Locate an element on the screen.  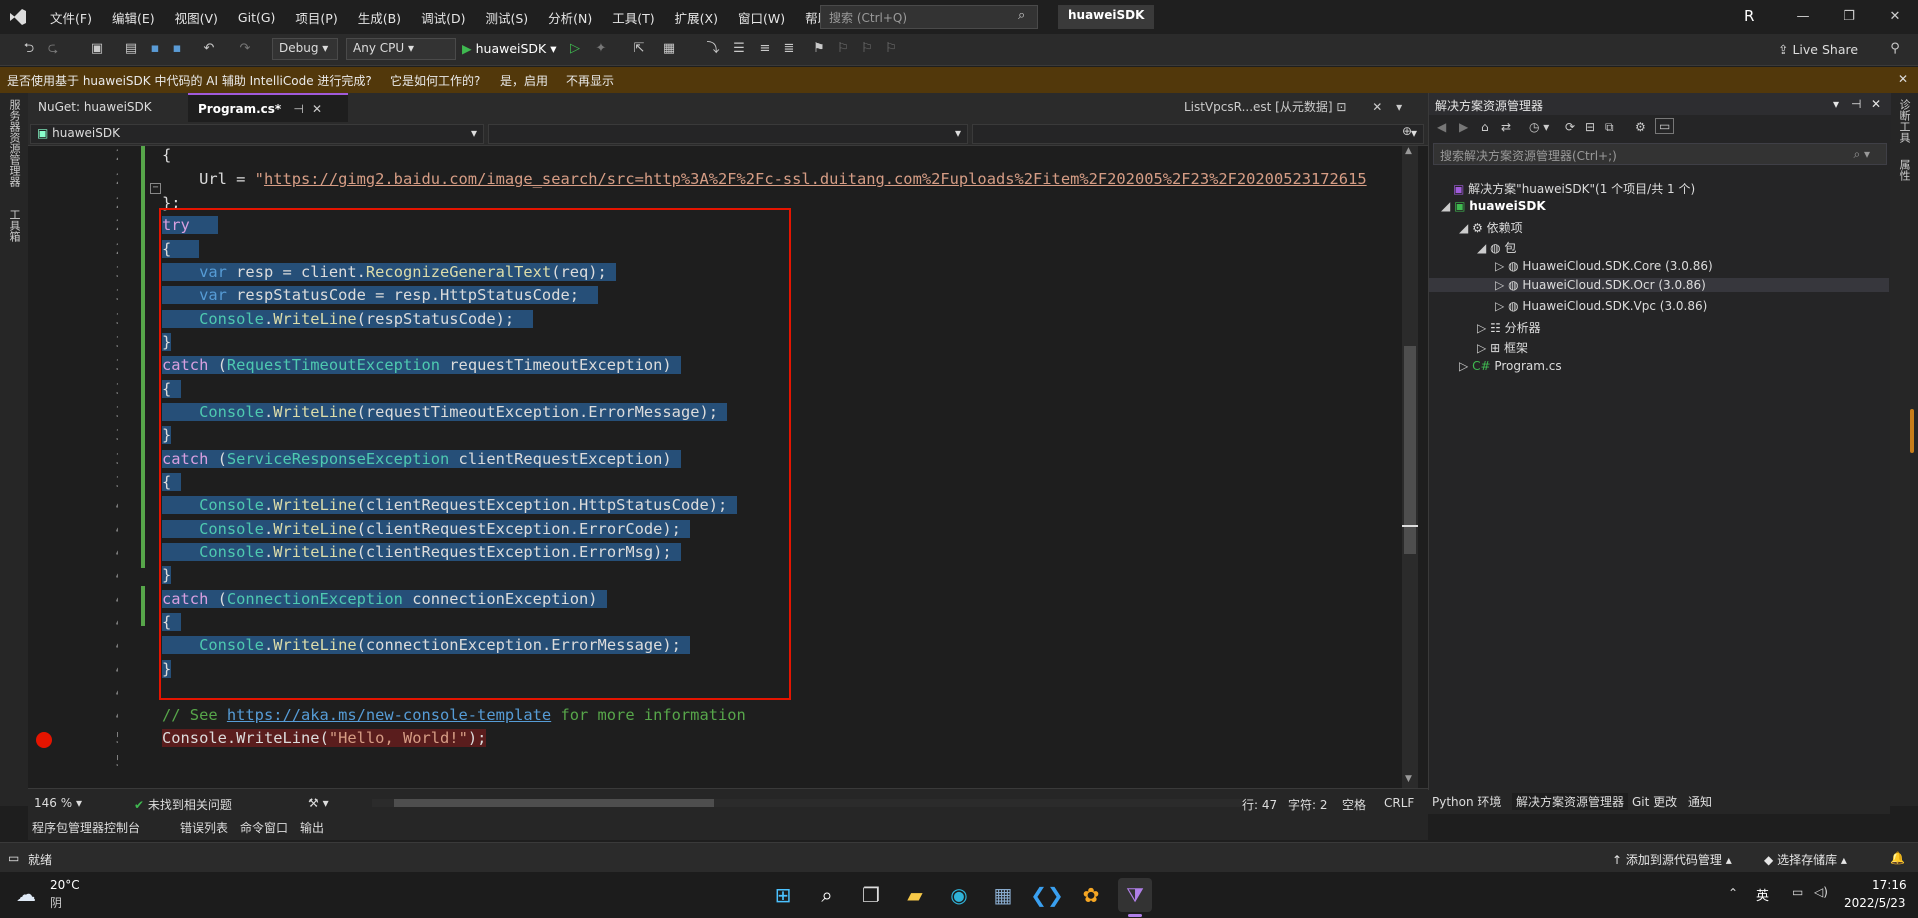
se-options-icon: ▾ is located at coordinates (1836, 104).